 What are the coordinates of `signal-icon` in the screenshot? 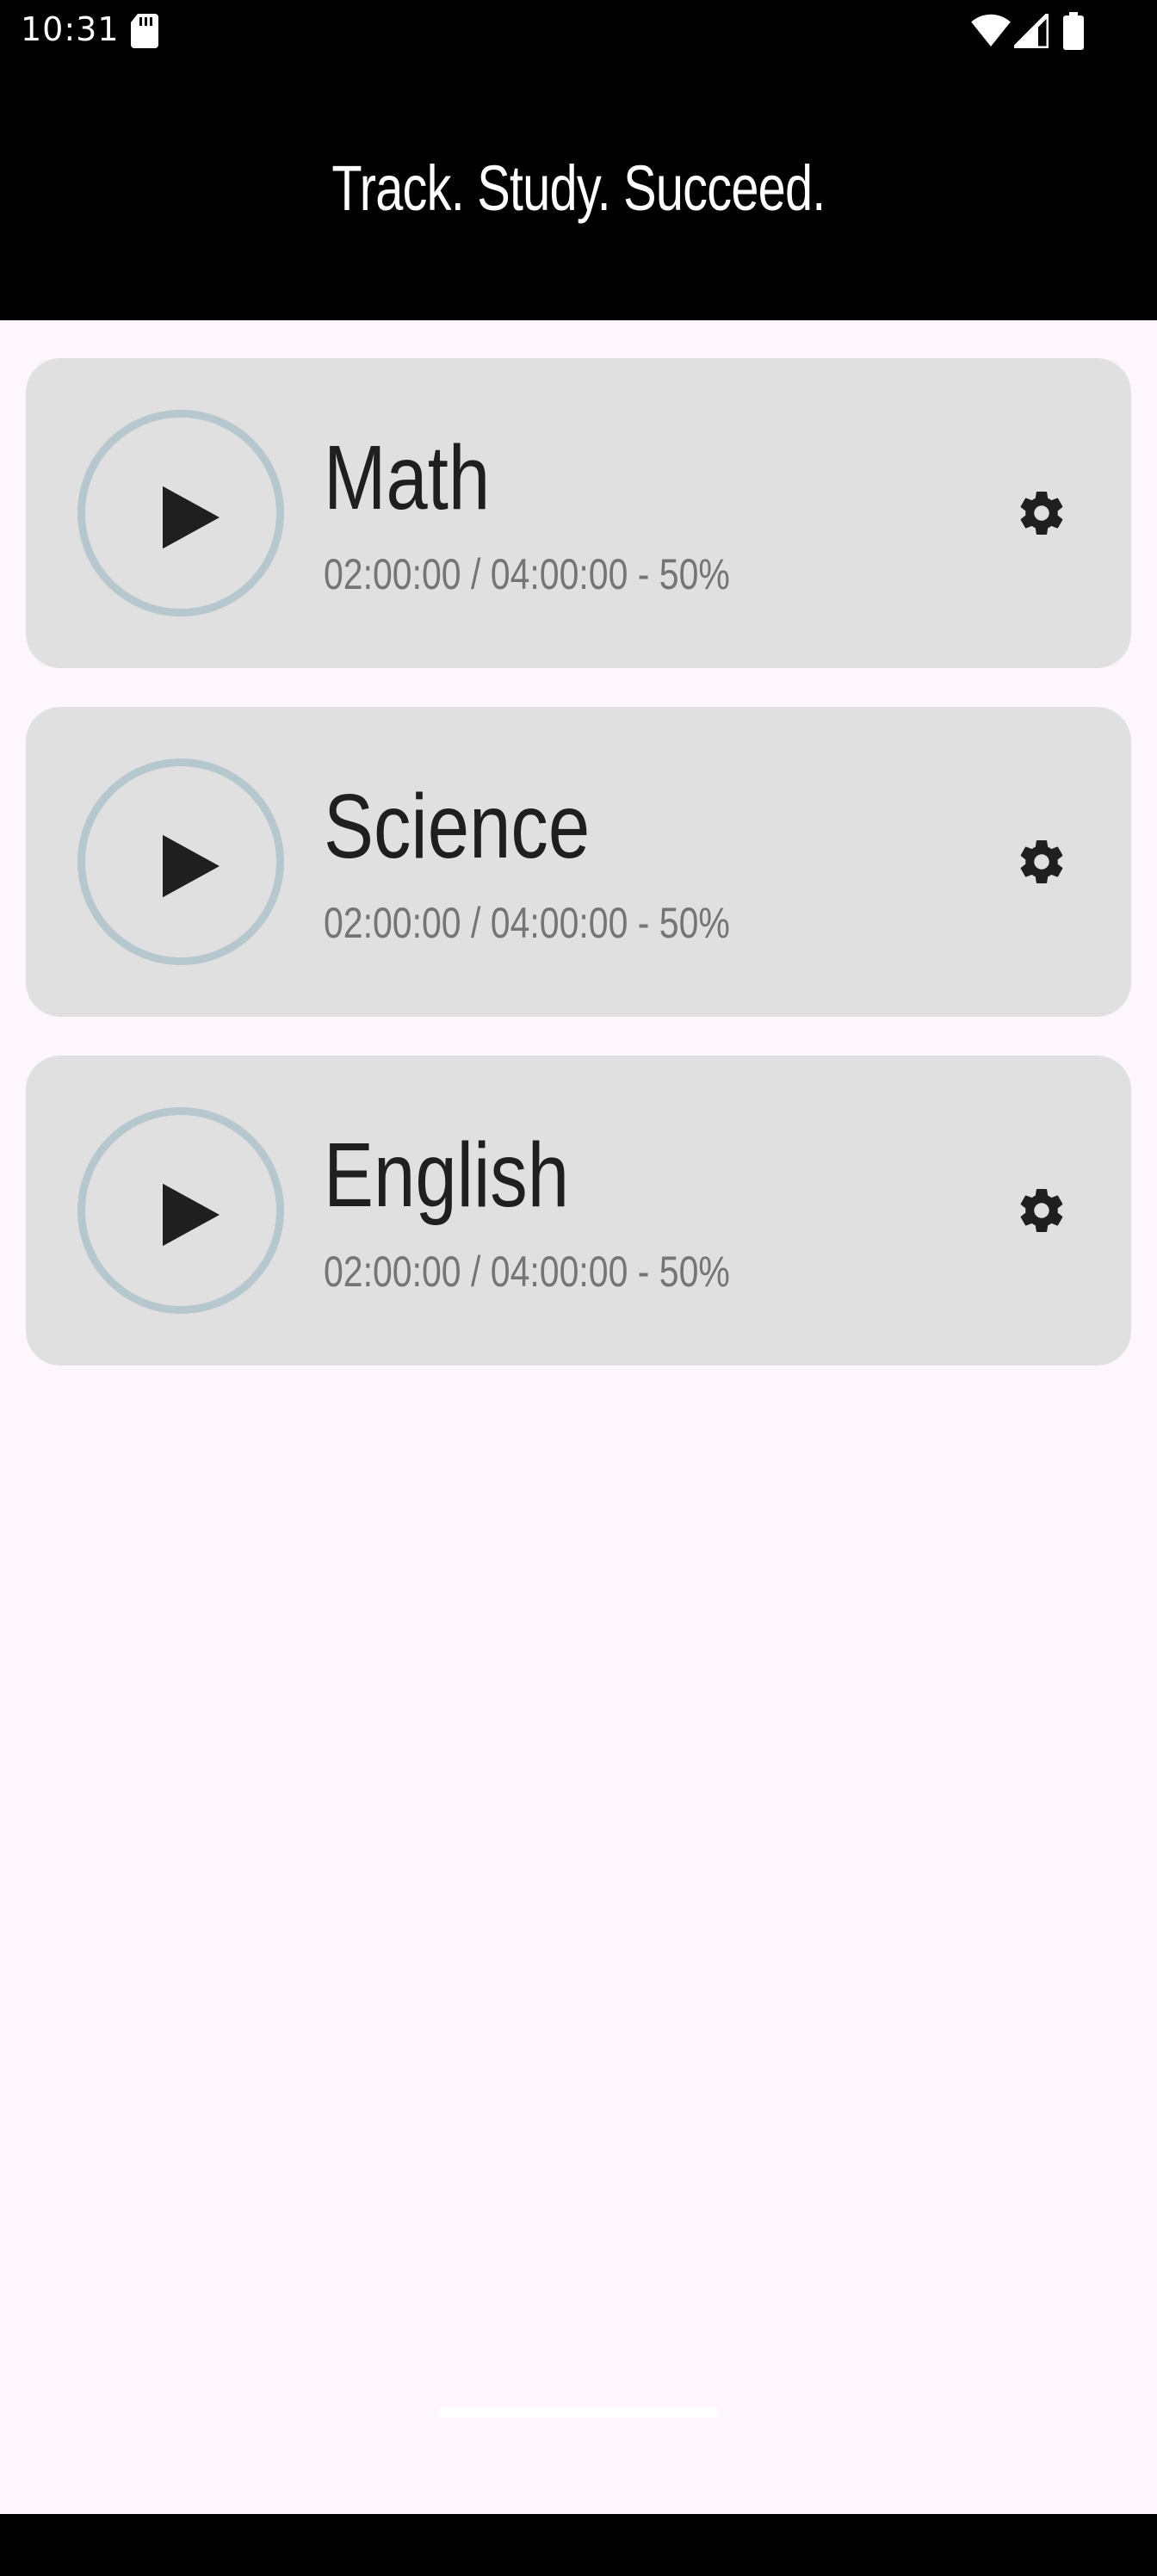 It's located at (1032, 31).